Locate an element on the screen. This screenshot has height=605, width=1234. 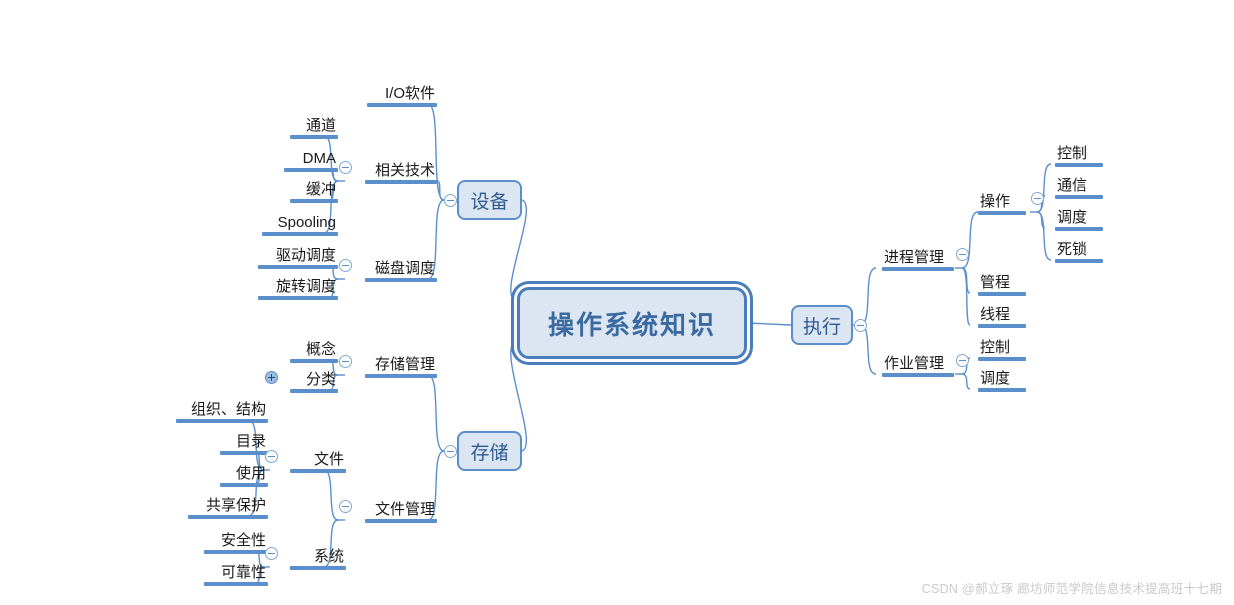
node-dma: DMA is located at coordinates (311, 161).